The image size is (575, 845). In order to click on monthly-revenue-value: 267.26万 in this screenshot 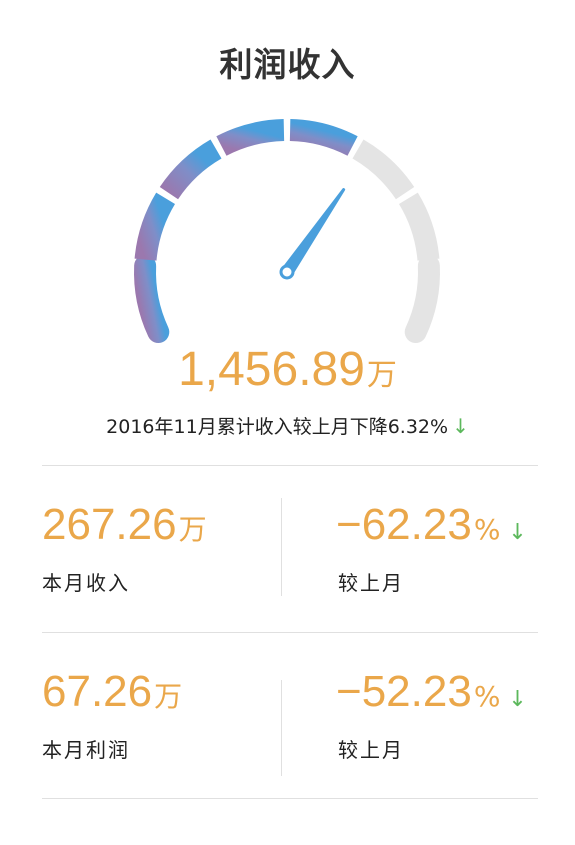, I will do `click(124, 525)`.